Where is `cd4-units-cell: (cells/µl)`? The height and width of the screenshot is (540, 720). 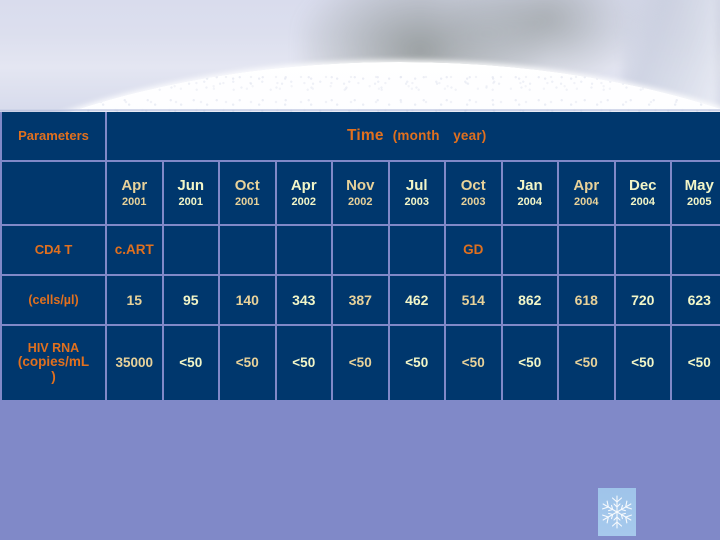 cd4-units-cell: (cells/µl) is located at coordinates (53, 300).